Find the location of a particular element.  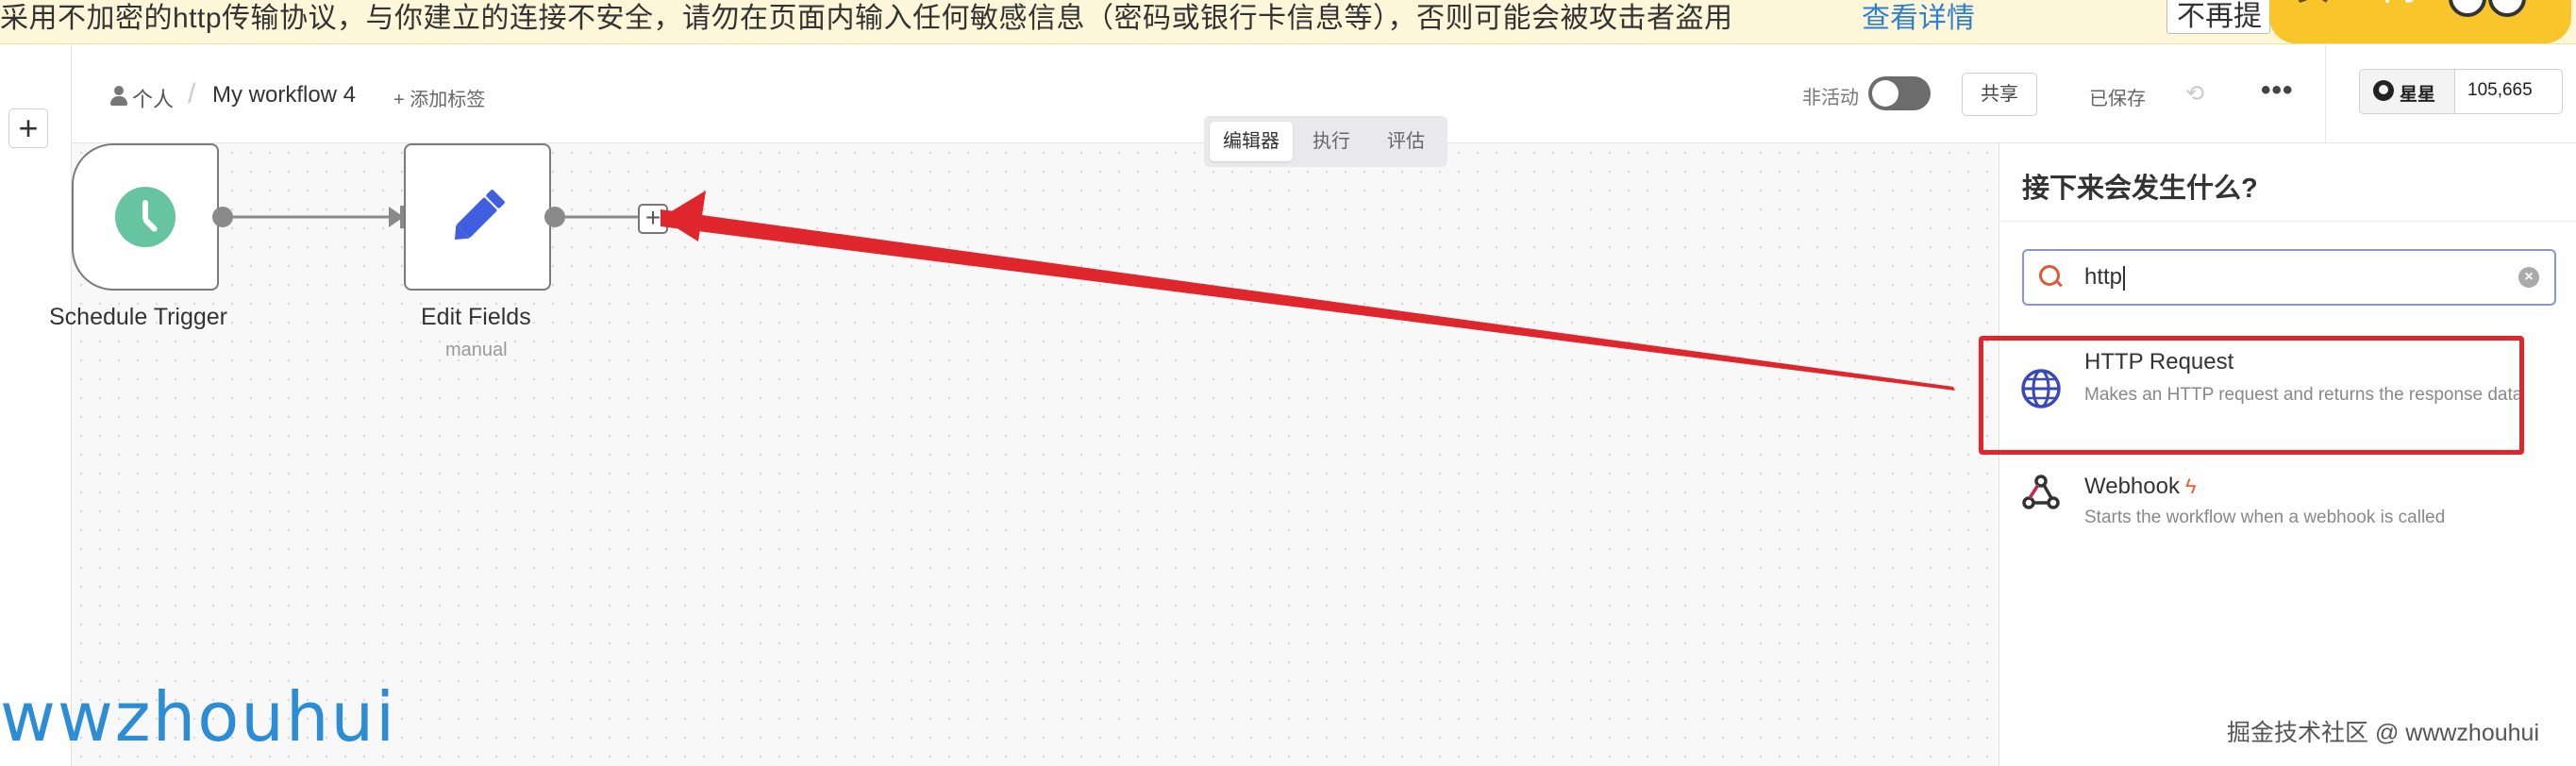

edit-fields-node is located at coordinates (477, 217).